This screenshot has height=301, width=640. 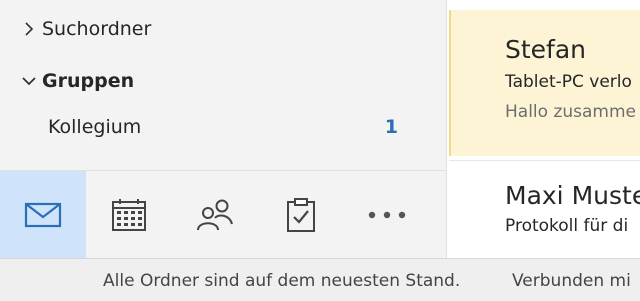 I want to click on mail-module-button, so click(x=43, y=214).